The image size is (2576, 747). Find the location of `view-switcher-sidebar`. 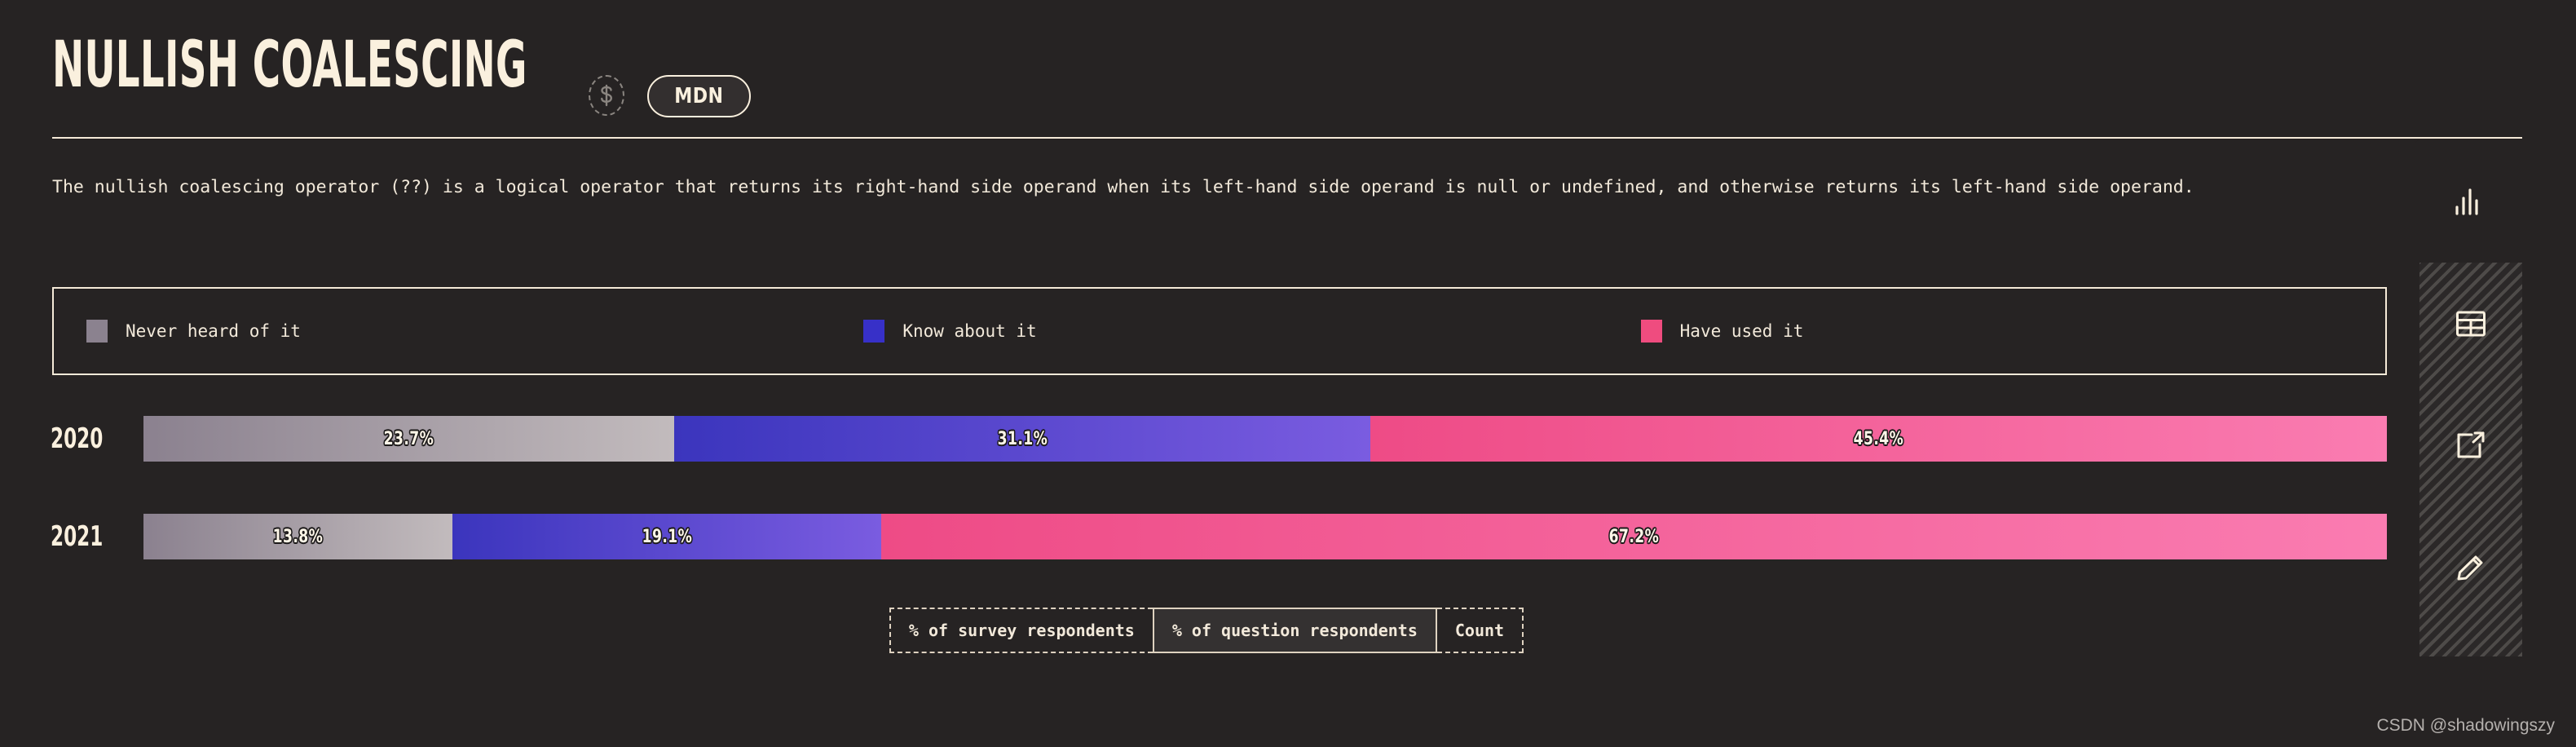

view-switcher-sidebar is located at coordinates (2468, 398).